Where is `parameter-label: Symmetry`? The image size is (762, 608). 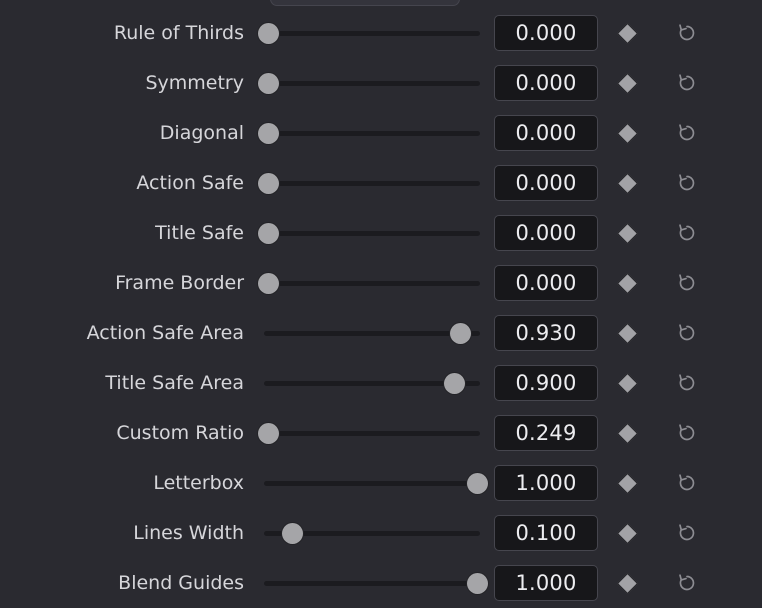
parameter-label: Symmetry is located at coordinates (194, 83).